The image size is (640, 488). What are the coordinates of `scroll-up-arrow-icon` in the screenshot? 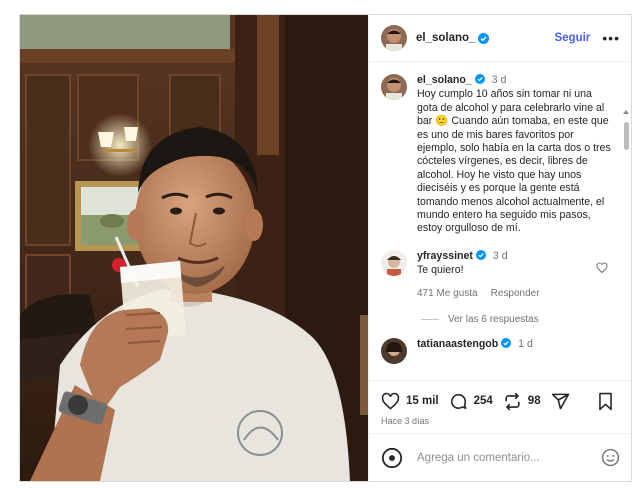 It's located at (626, 112).